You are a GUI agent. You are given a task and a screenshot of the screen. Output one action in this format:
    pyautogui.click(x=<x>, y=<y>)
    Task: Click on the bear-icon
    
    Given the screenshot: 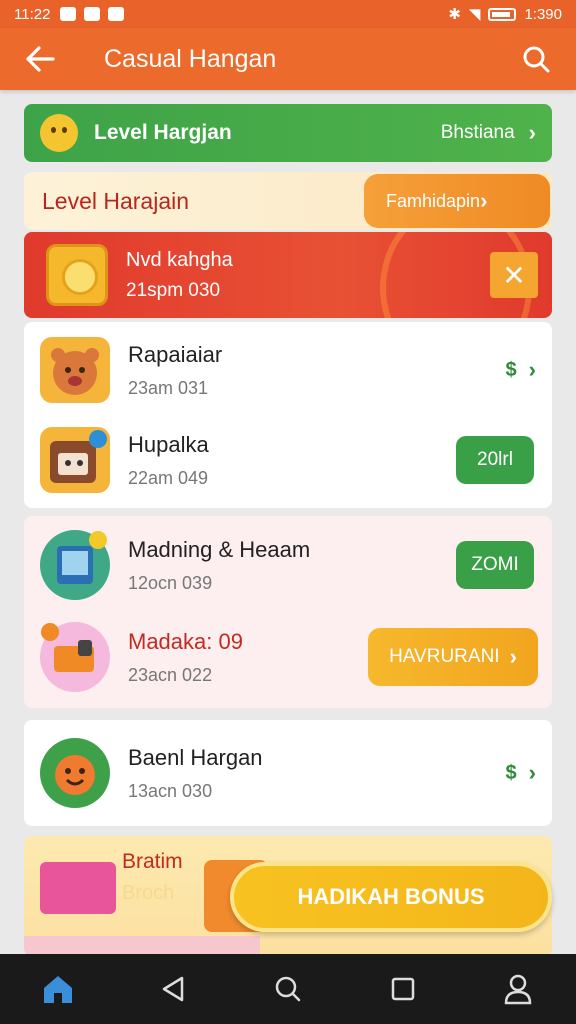 What is the action you would take?
    pyautogui.click(x=75, y=370)
    